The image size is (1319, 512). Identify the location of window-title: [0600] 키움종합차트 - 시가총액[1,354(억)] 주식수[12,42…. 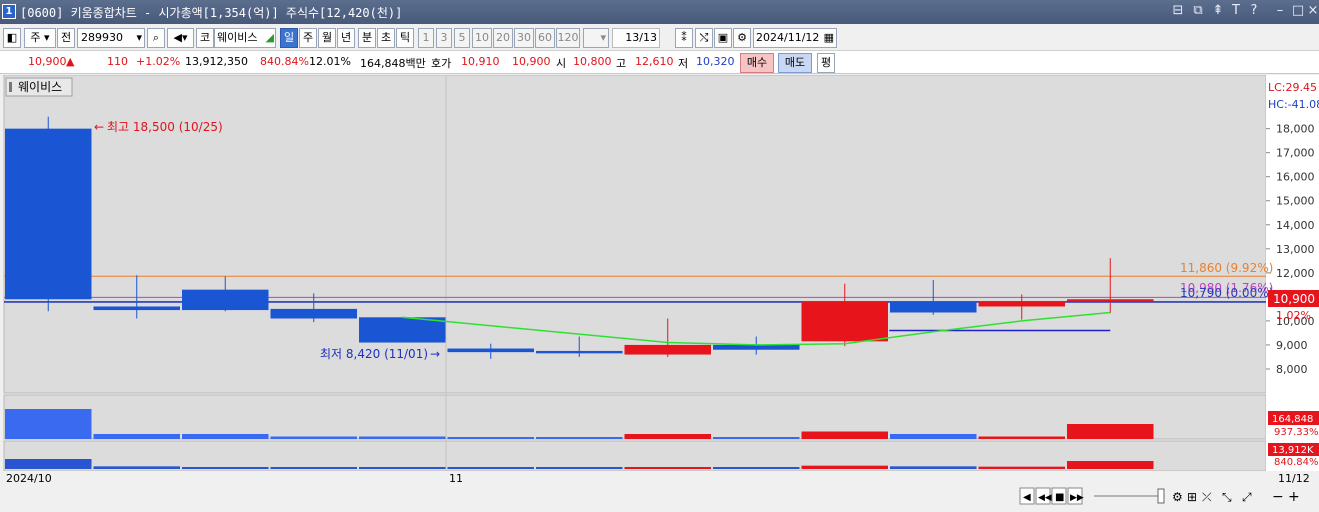
(211, 13).